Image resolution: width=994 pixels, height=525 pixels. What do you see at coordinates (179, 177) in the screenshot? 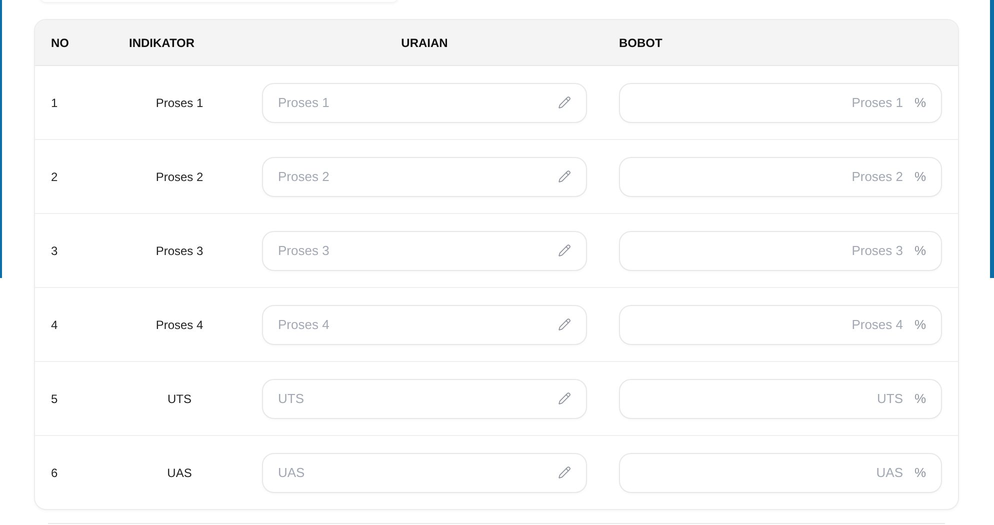
I see `indicator-cell-text: Proses 2` at bounding box center [179, 177].